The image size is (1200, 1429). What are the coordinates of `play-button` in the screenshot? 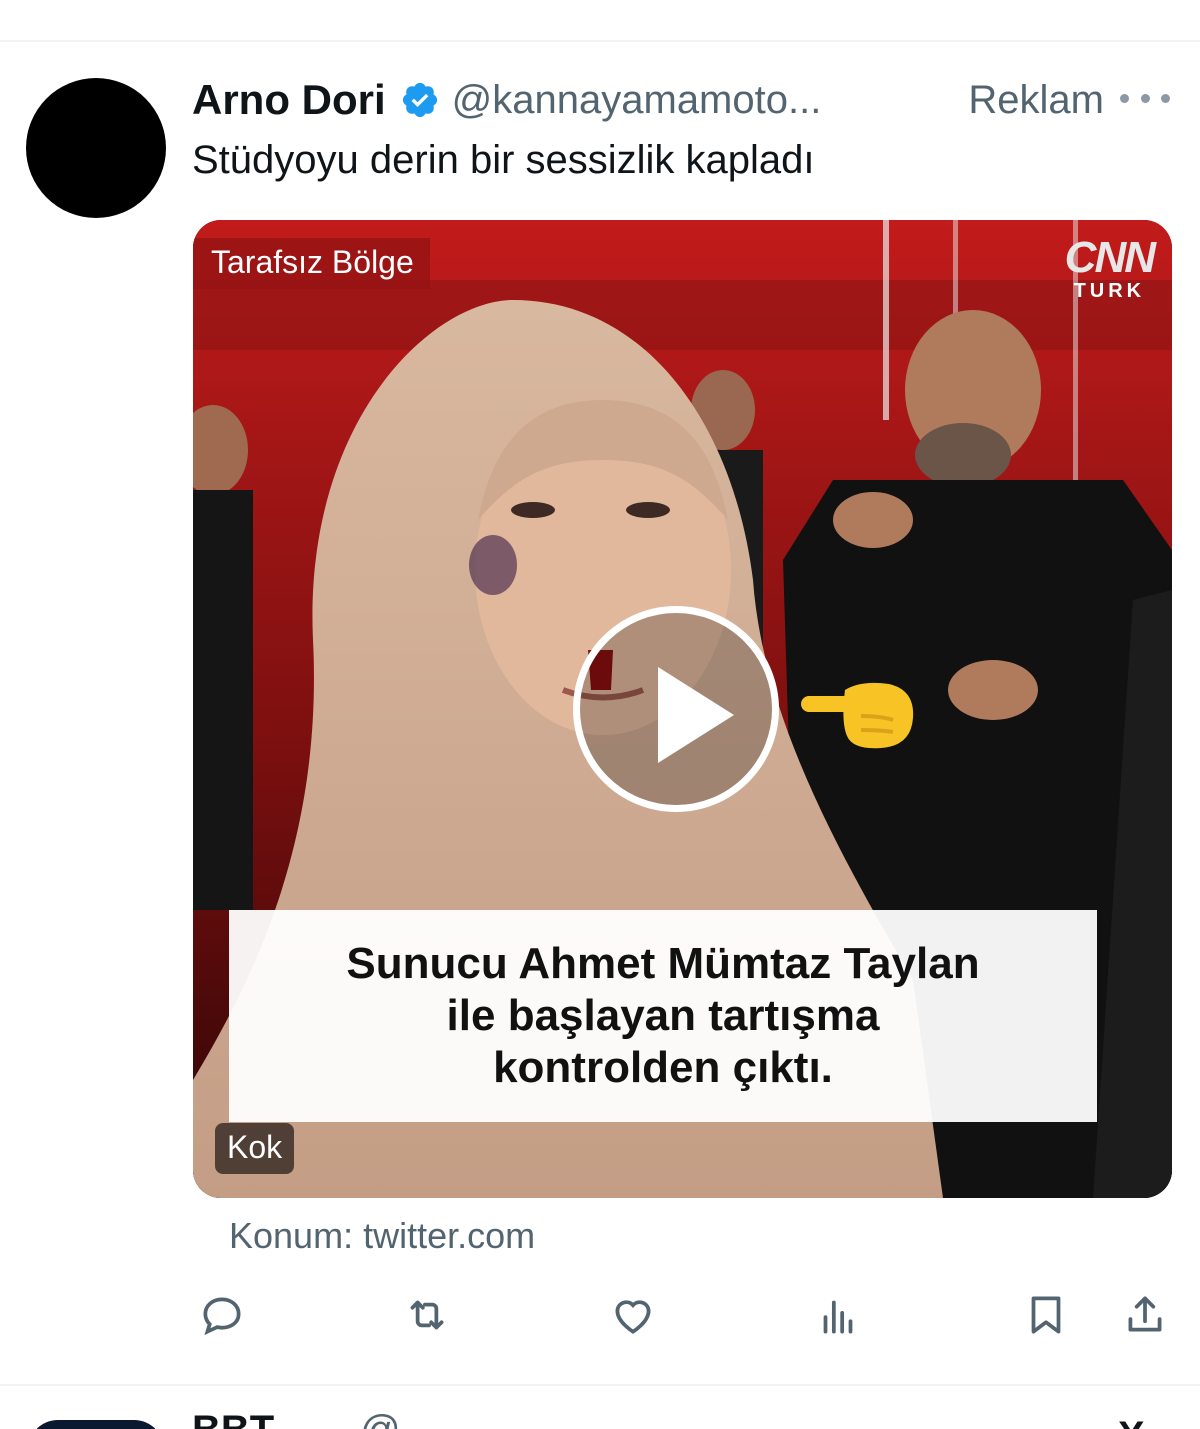 It's located at (676, 709).